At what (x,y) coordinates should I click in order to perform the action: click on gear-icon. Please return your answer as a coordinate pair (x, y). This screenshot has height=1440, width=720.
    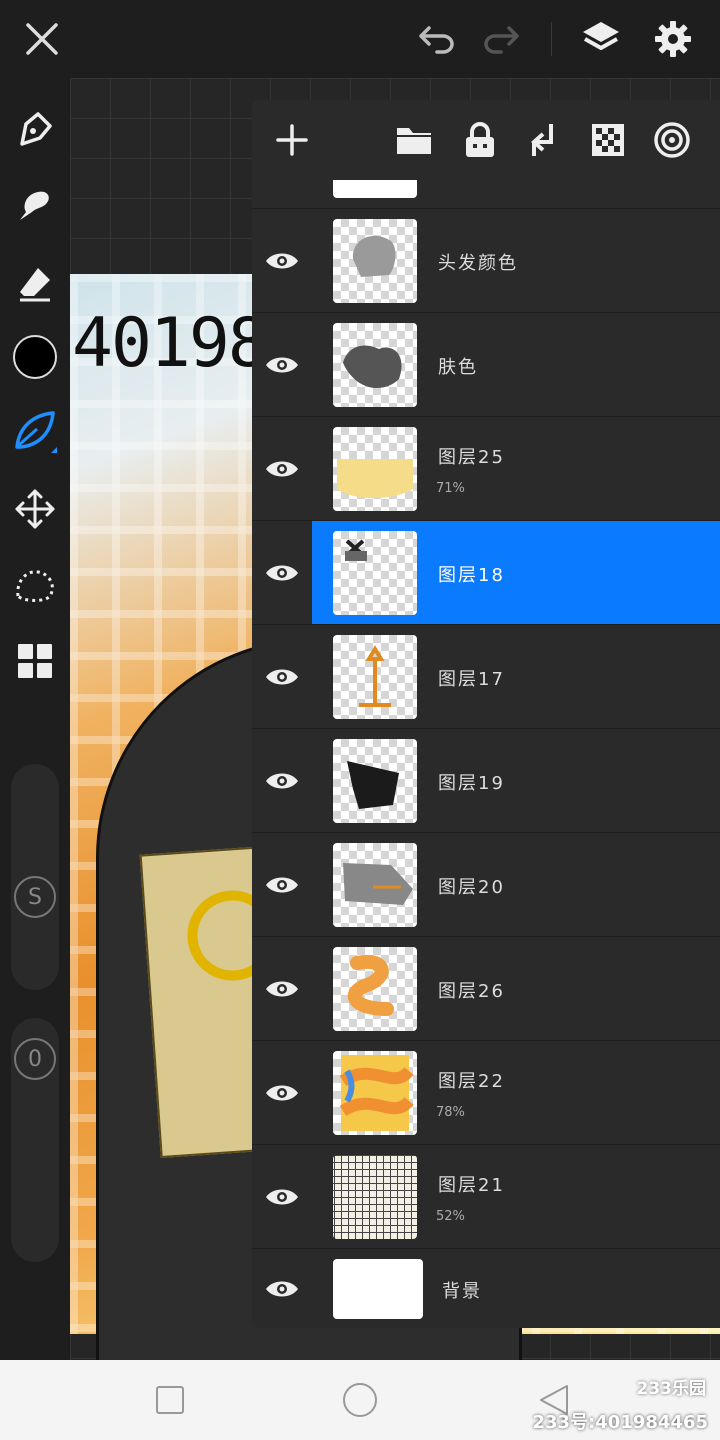
    Looking at the image, I should click on (673, 39).